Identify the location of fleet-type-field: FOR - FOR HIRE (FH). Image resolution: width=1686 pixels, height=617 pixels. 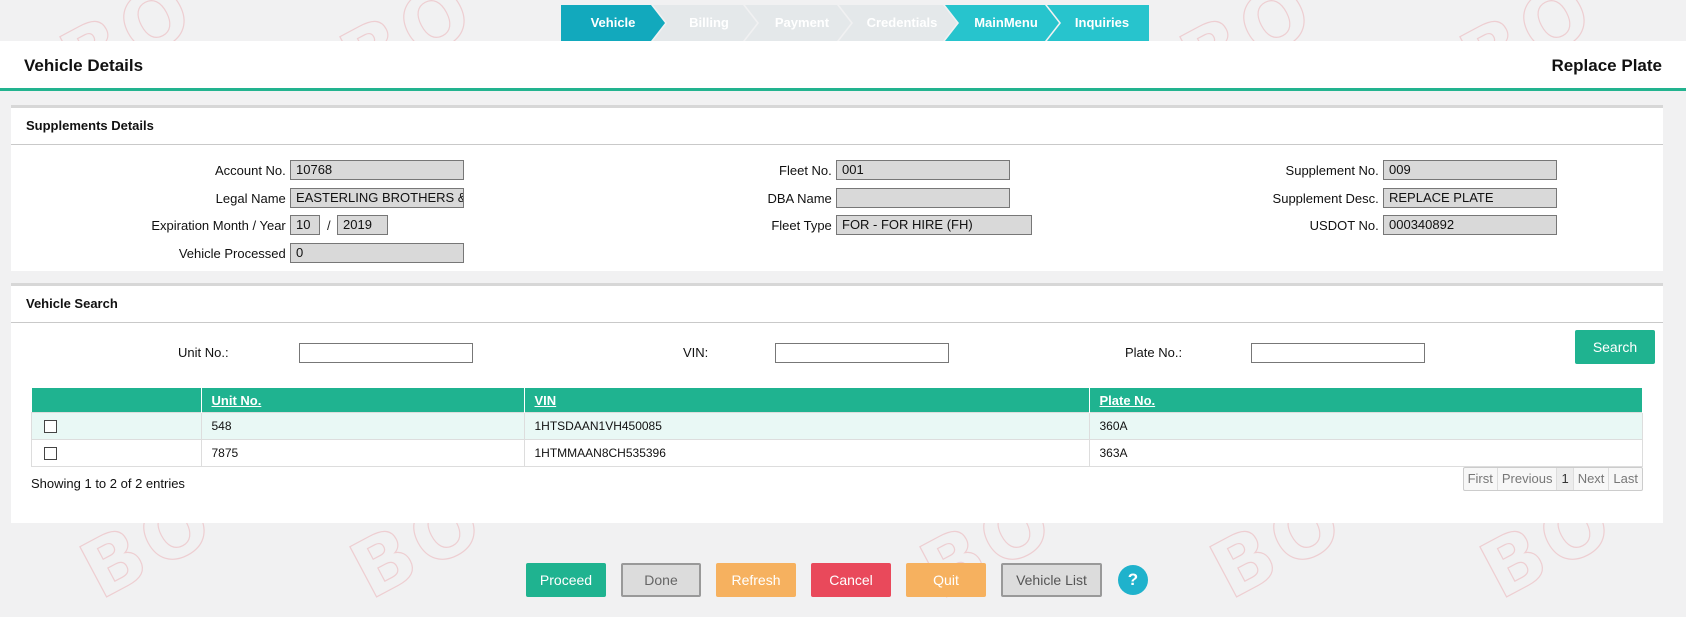
(934, 225).